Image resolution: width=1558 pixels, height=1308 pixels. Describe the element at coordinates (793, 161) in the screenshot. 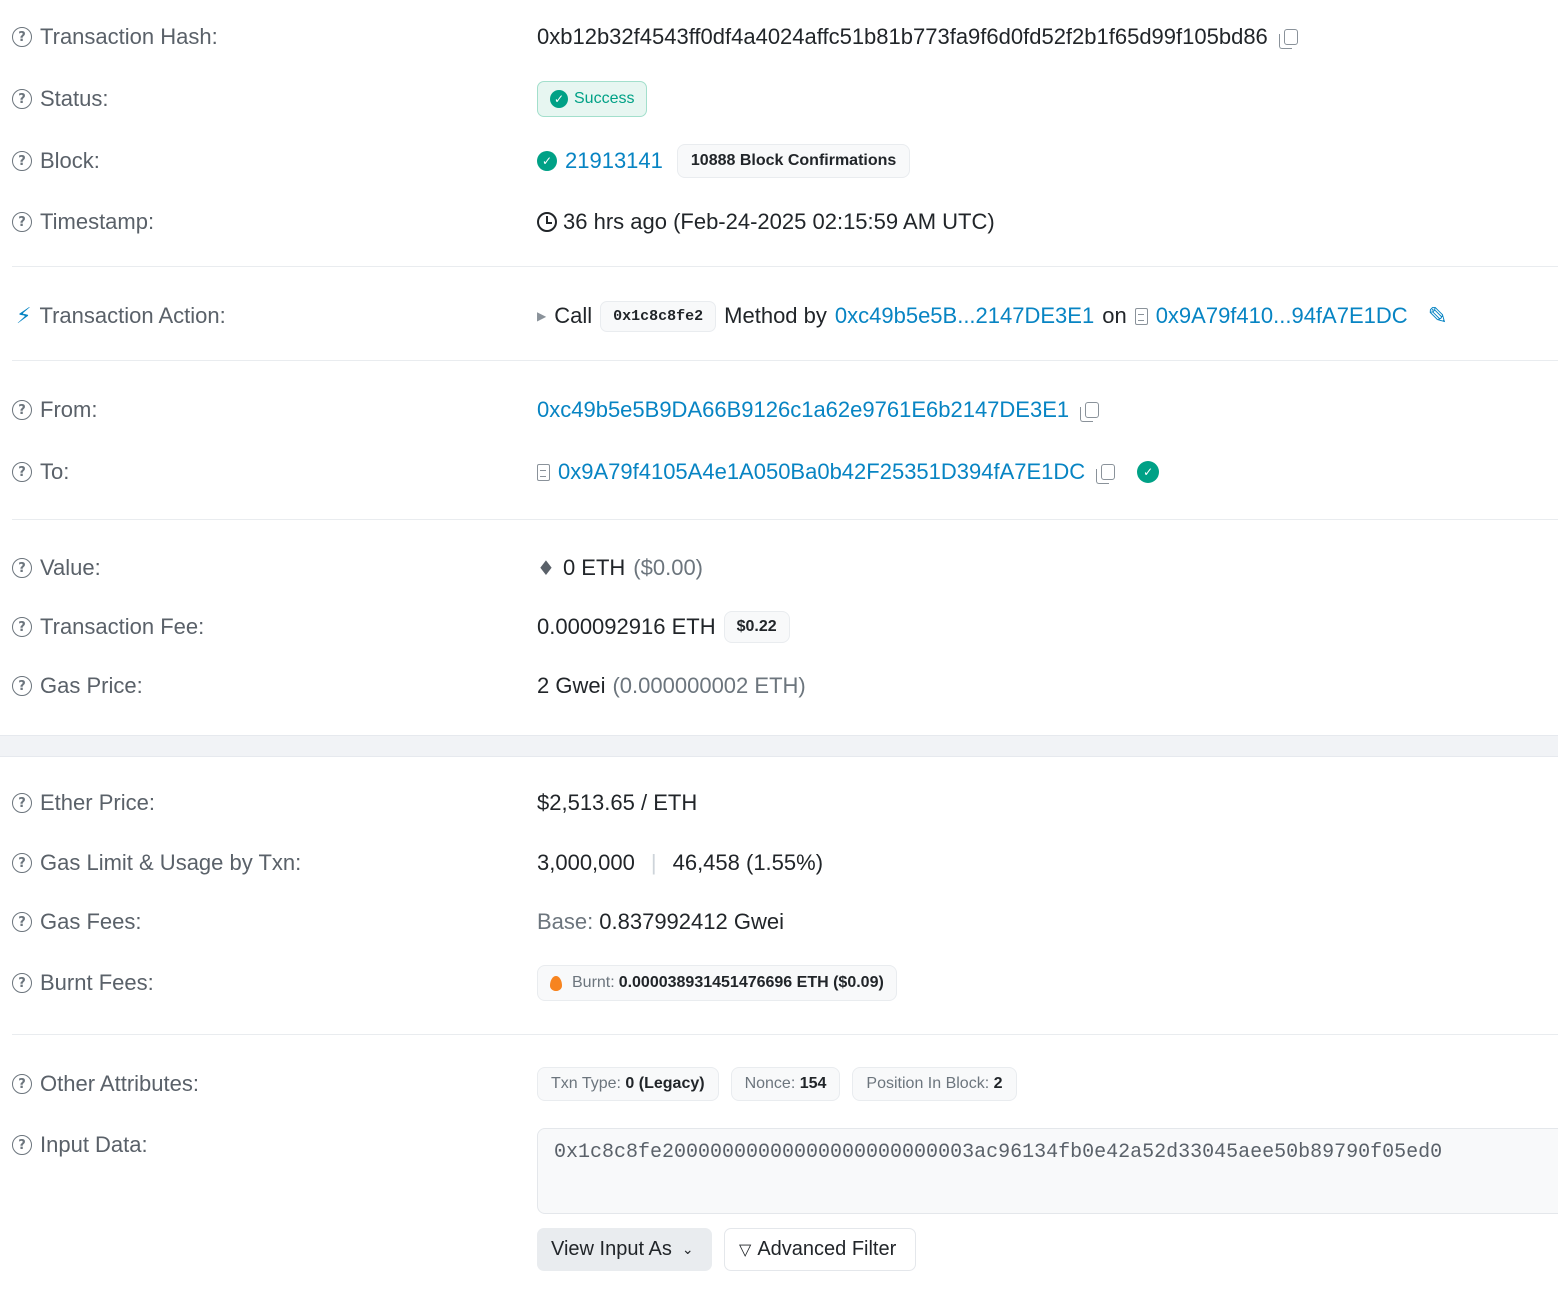

I see `block-confirmations-badge: 10888 Block Confirmations` at that location.